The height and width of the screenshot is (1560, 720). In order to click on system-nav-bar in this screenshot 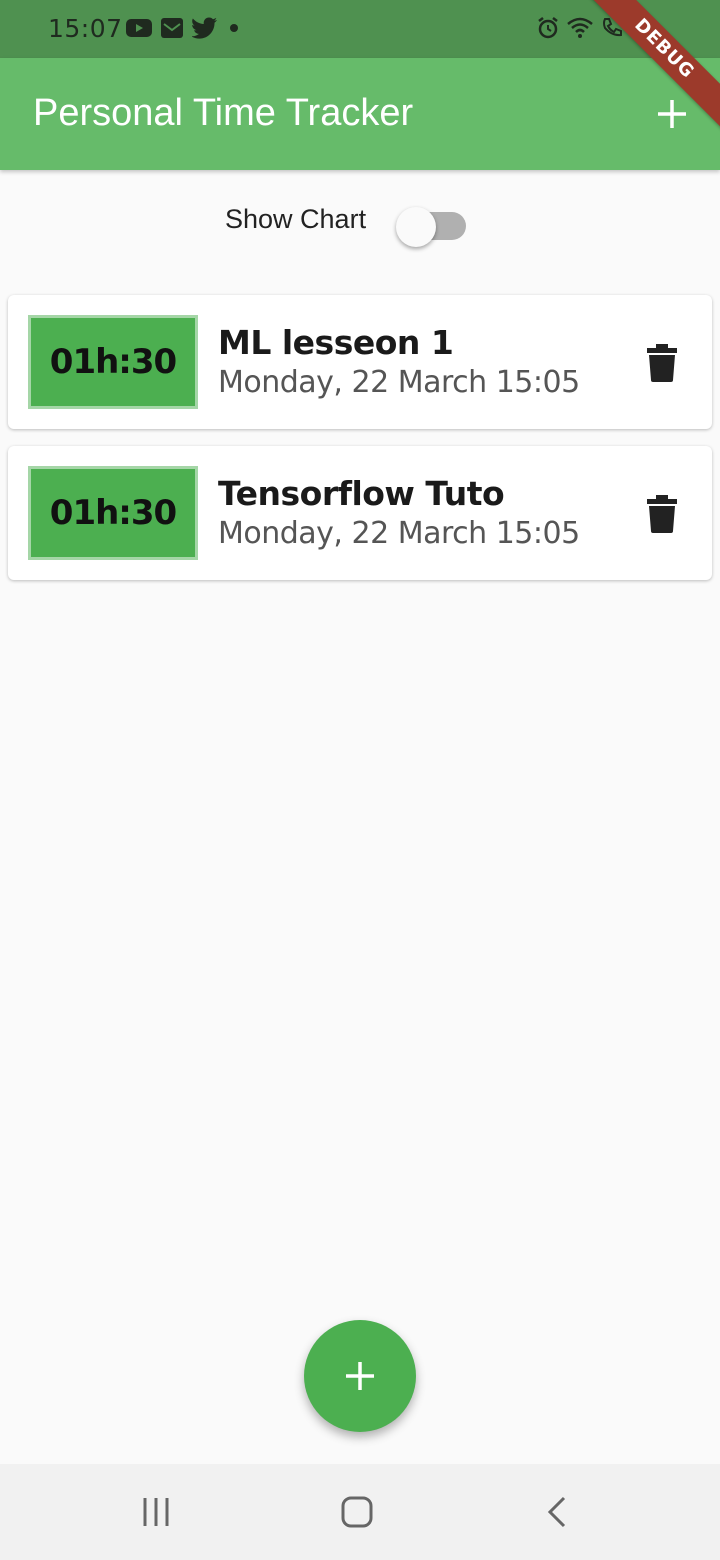, I will do `click(360, 1512)`.